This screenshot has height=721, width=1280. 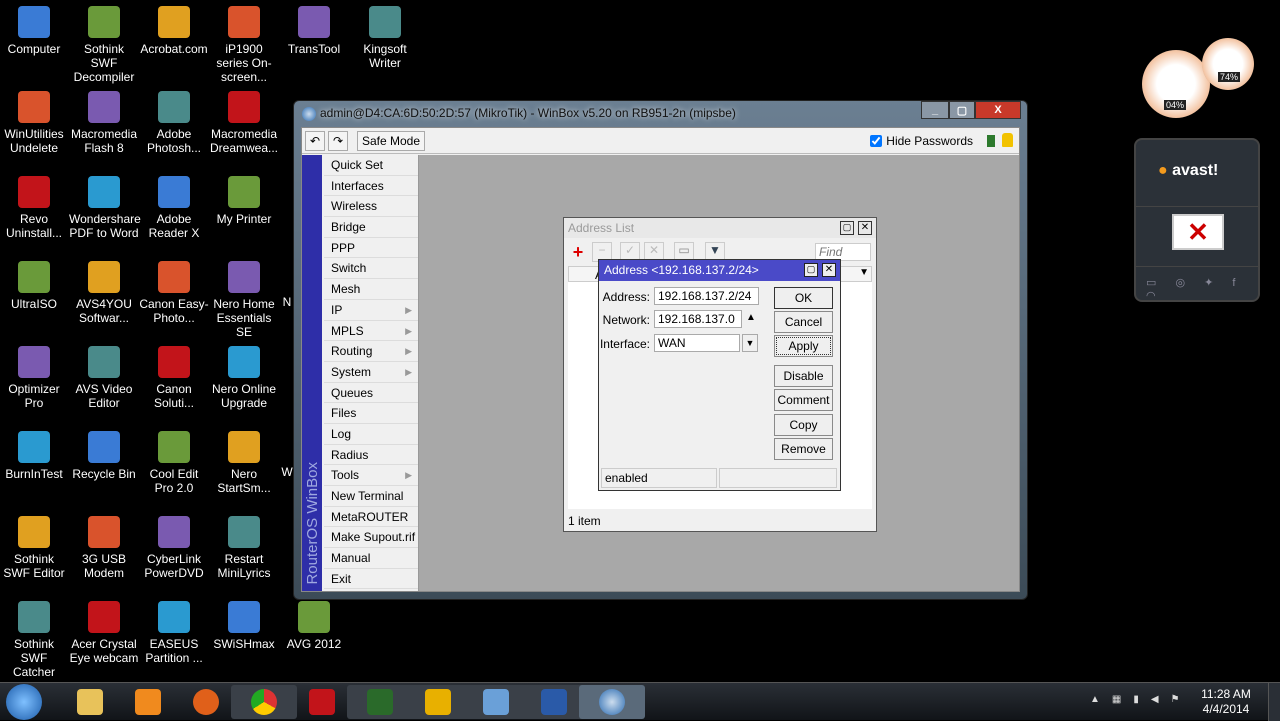 I want to click on column-dropdown-icon: ▼, so click(x=864, y=272).